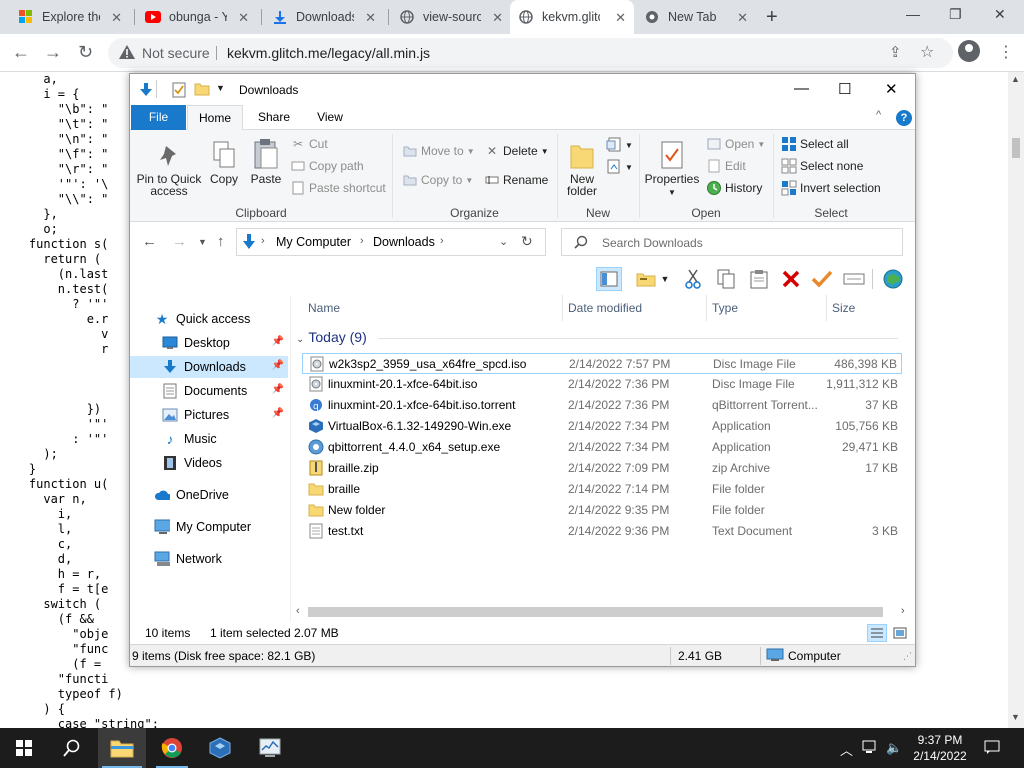 The image size is (1024, 768). Describe the element at coordinates (672, 167) in the screenshot. I see `properties-button: Properties ▼` at that location.